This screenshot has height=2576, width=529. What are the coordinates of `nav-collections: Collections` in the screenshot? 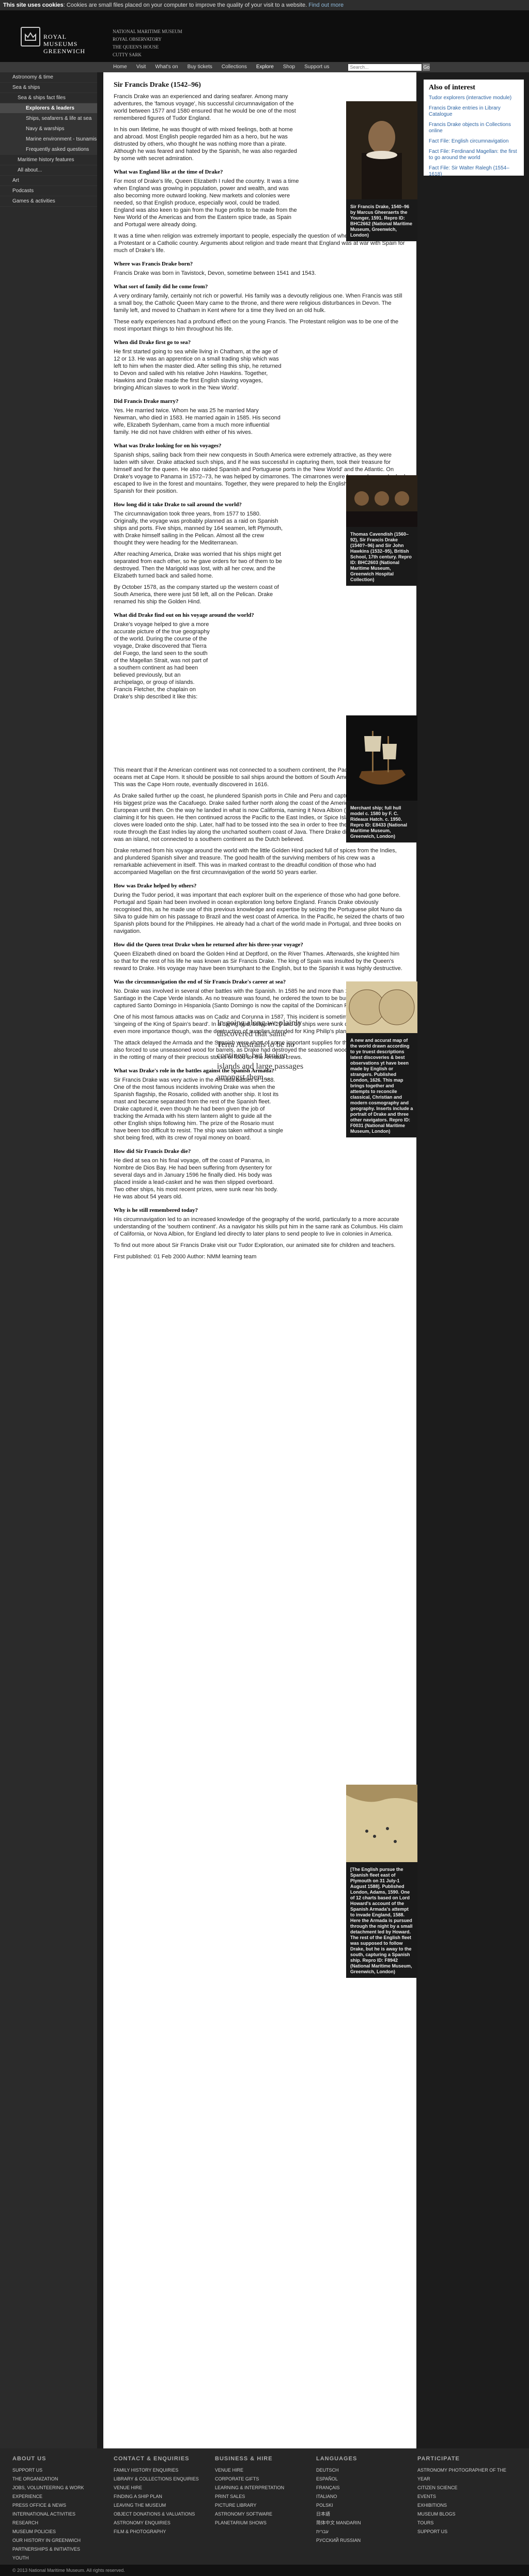 It's located at (234, 67).